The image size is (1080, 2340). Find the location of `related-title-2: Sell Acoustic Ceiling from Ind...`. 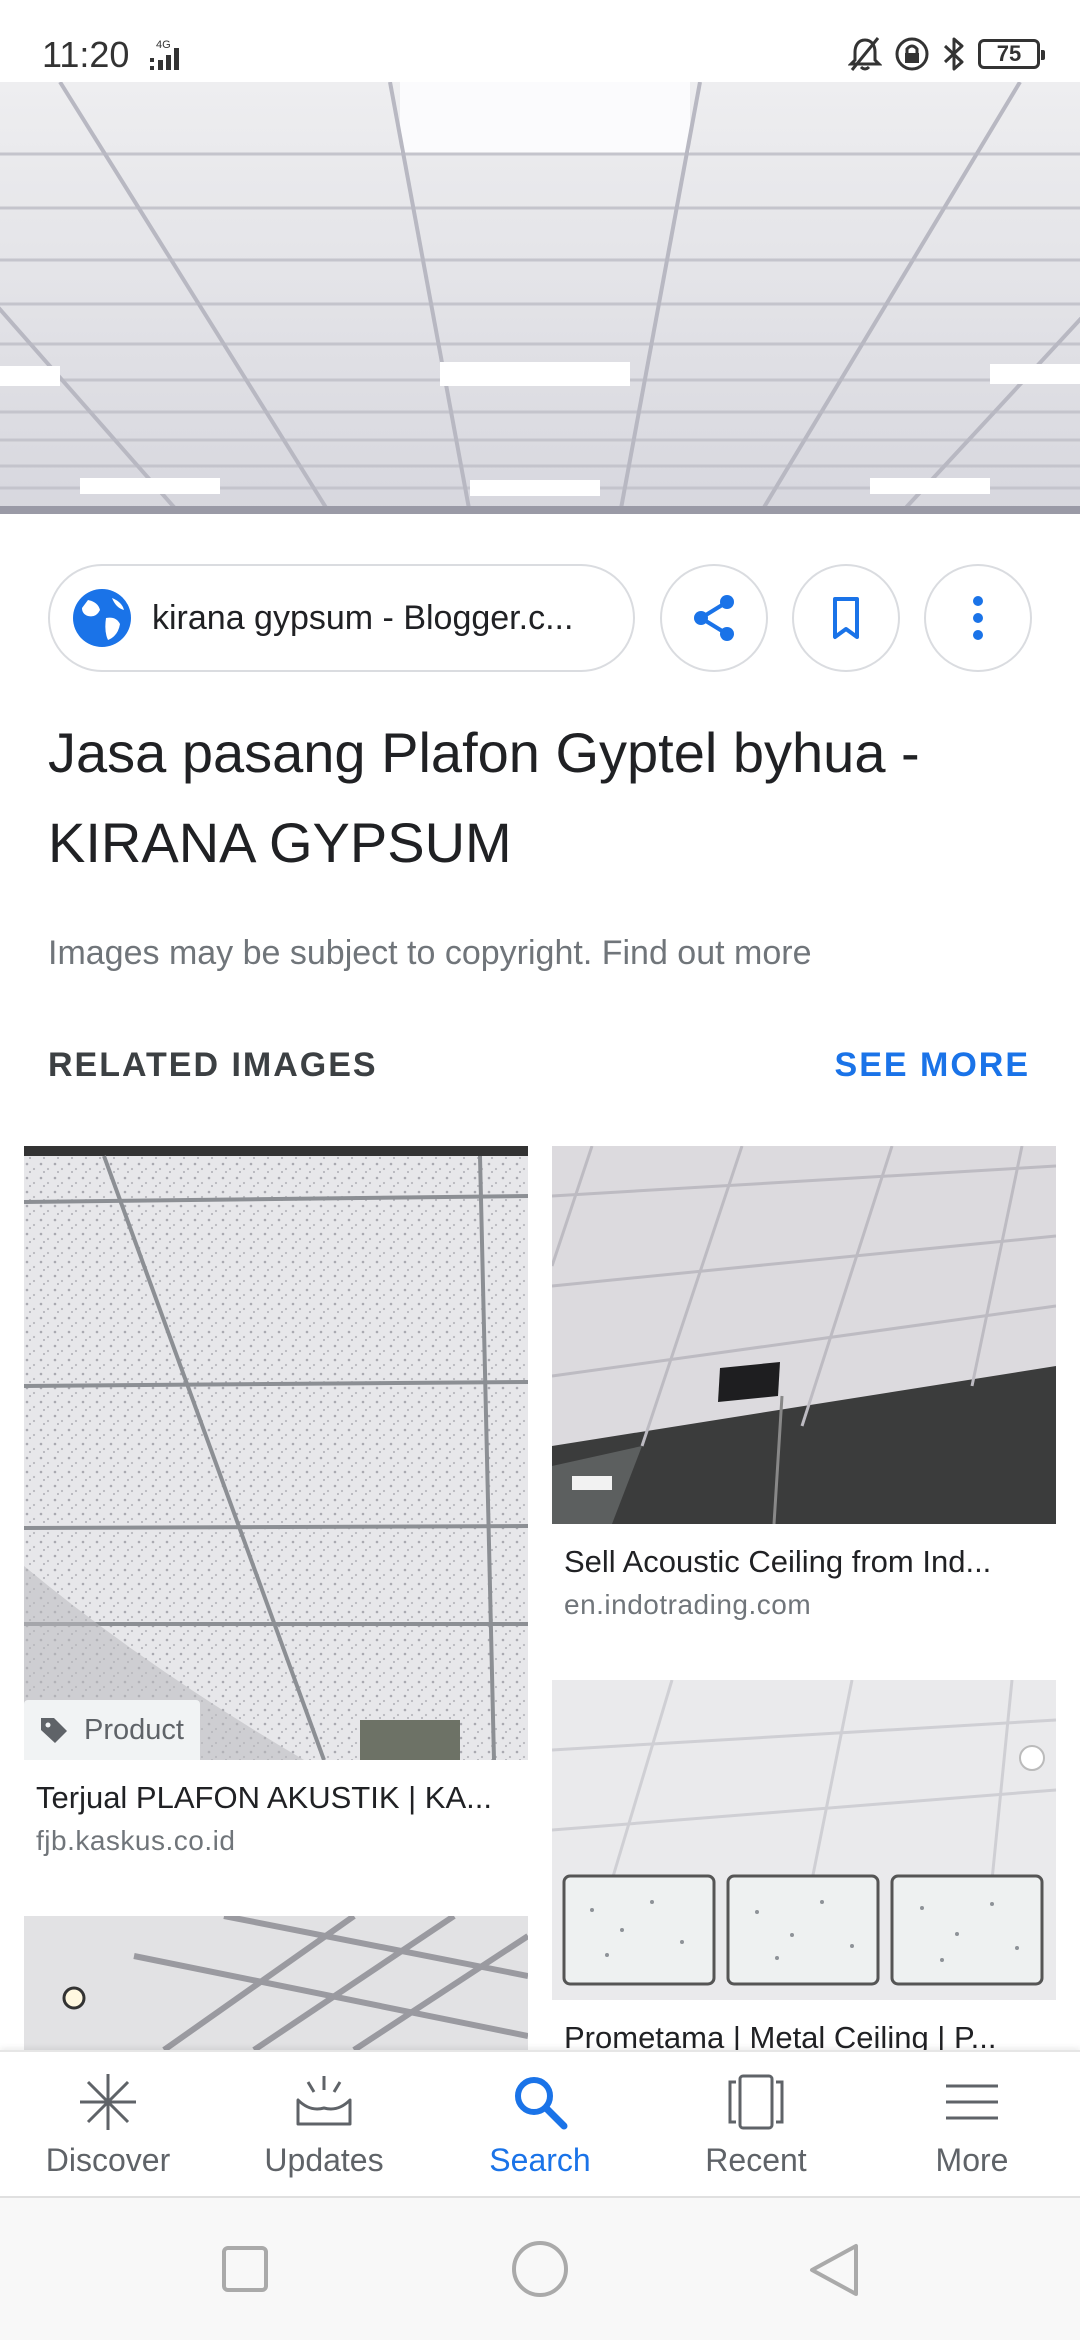

related-title-2: Sell Acoustic Ceiling from Ind... is located at coordinates (809, 1562).